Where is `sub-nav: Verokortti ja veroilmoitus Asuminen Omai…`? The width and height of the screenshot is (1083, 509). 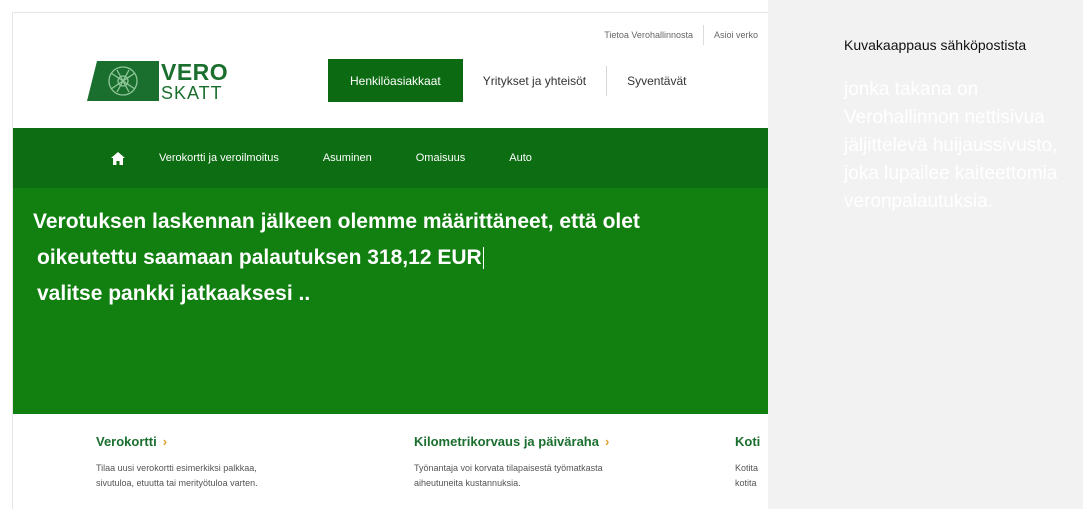
sub-nav: Verokortti ja veroilmoitus Asuminen Omai… is located at coordinates (367, 158).